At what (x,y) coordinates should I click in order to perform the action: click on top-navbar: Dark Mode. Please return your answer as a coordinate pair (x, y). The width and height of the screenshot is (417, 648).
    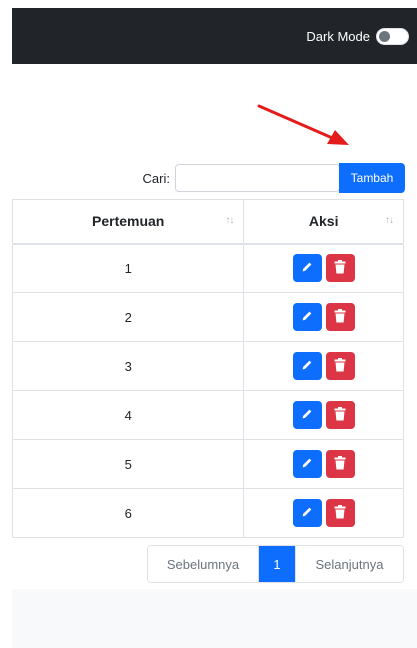
    Looking at the image, I should click on (214, 36).